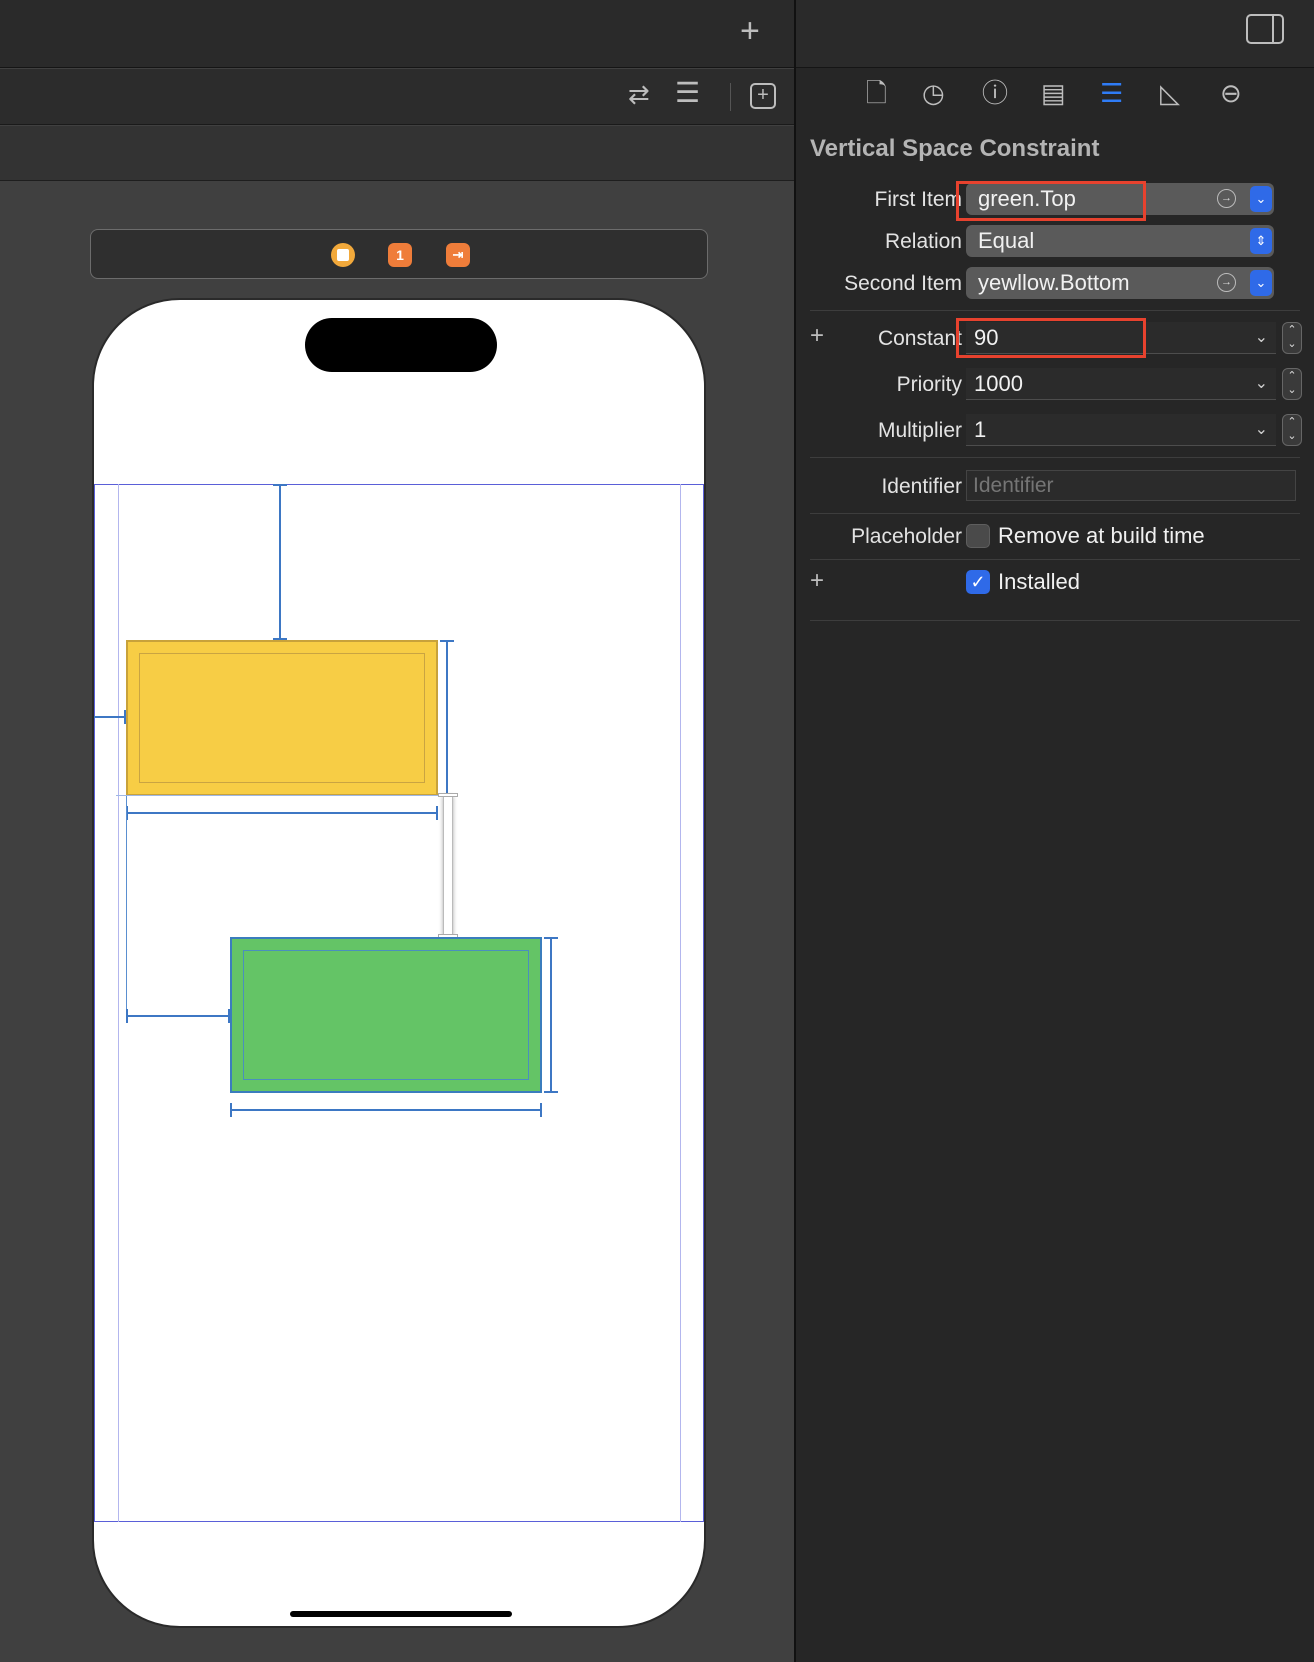  I want to click on jump-bar, so click(397, 153).